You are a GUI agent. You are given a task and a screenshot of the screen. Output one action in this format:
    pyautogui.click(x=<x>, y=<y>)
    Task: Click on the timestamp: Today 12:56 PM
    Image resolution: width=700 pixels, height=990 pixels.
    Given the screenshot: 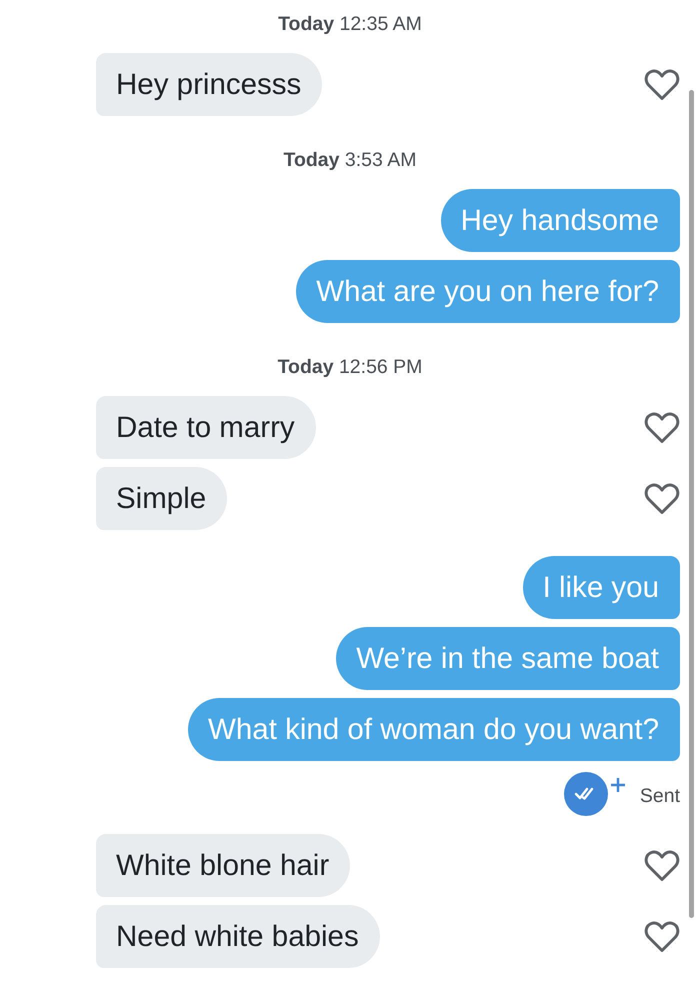 What is the action you would take?
    pyautogui.click(x=350, y=367)
    